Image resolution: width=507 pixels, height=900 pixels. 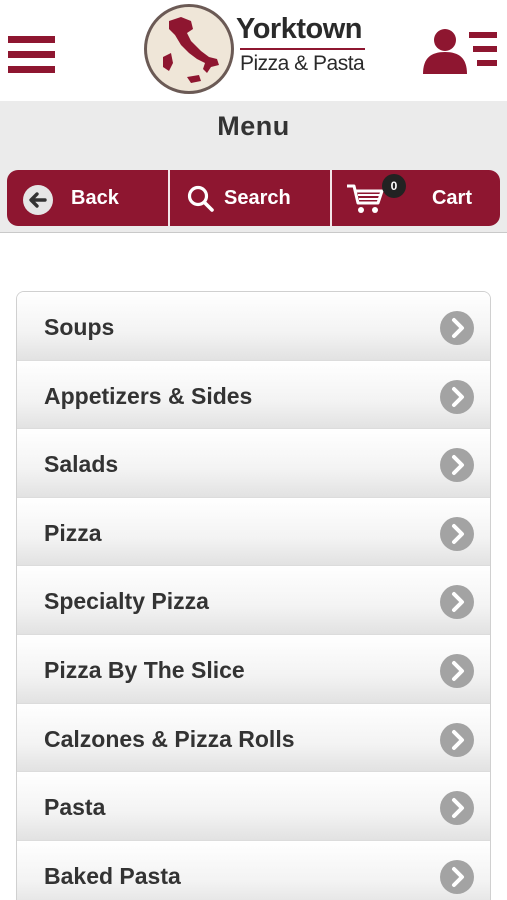 I want to click on menu-item-label: Calzones & Pizza Rolls, so click(x=169, y=738).